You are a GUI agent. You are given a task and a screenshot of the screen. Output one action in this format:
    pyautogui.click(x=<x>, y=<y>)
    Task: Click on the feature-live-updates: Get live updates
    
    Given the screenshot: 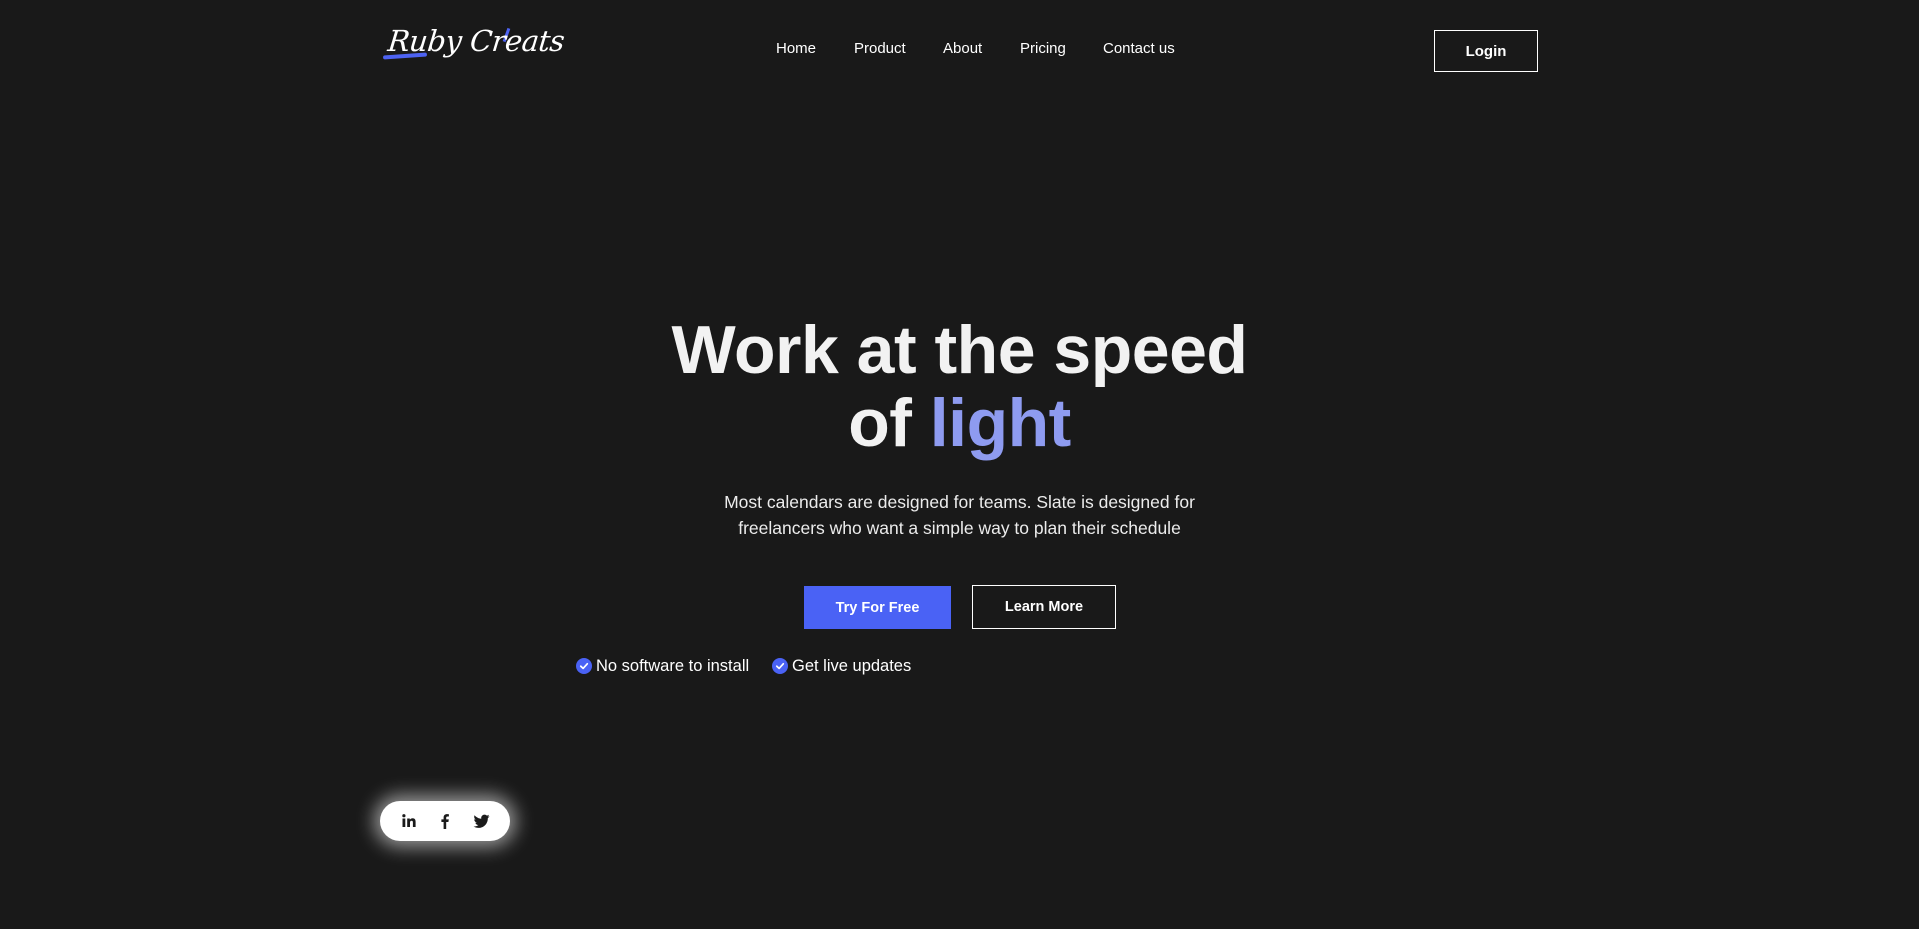 What is the action you would take?
    pyautogui.click(x=841, y=666)
    